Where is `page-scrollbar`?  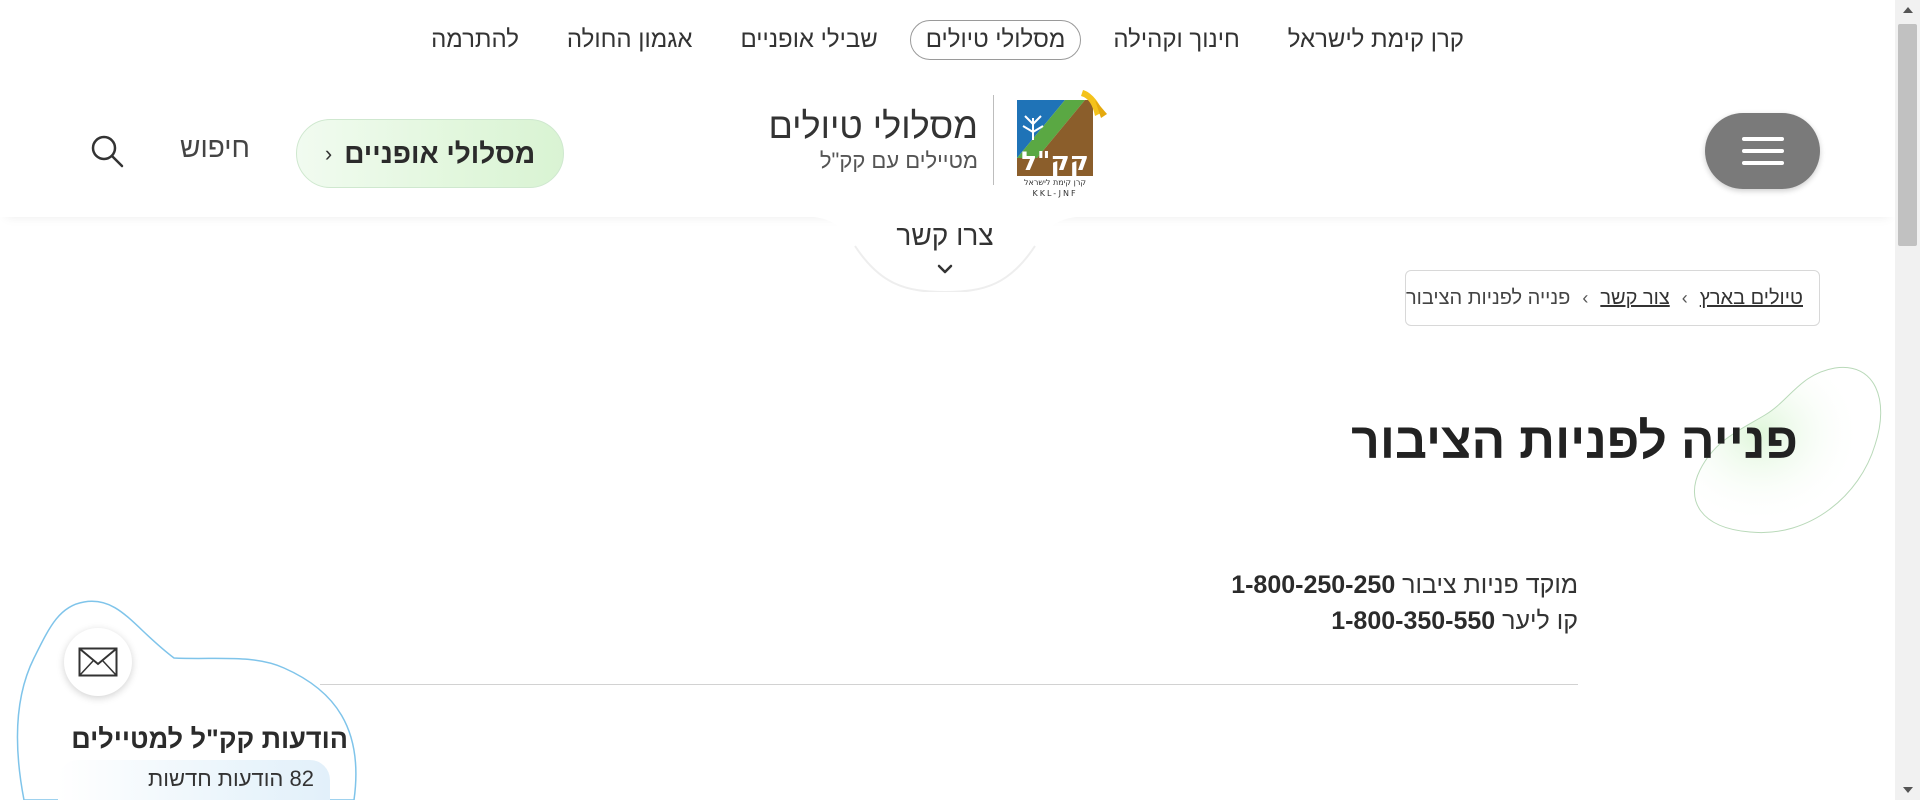
page-scrollbar is located at coordinates (1907, 400).